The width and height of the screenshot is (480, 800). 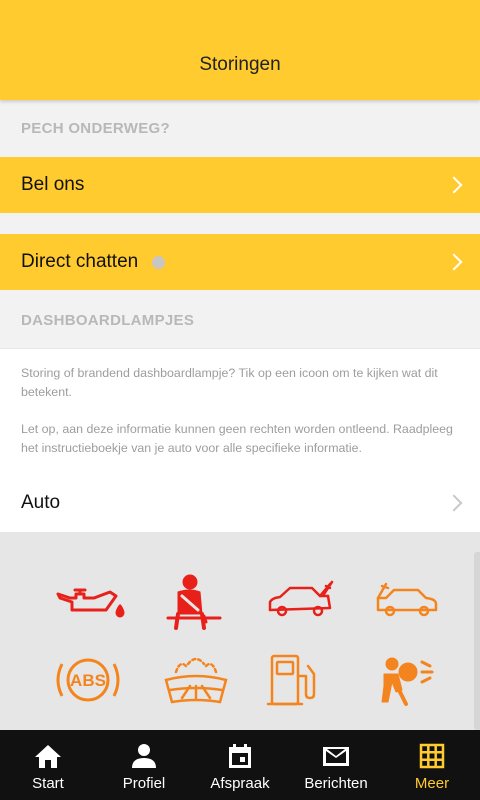 What do you see at coordinates (159, 262) in the screenshot?
I see `chat-status-dot` at bounding box center [159, 262].